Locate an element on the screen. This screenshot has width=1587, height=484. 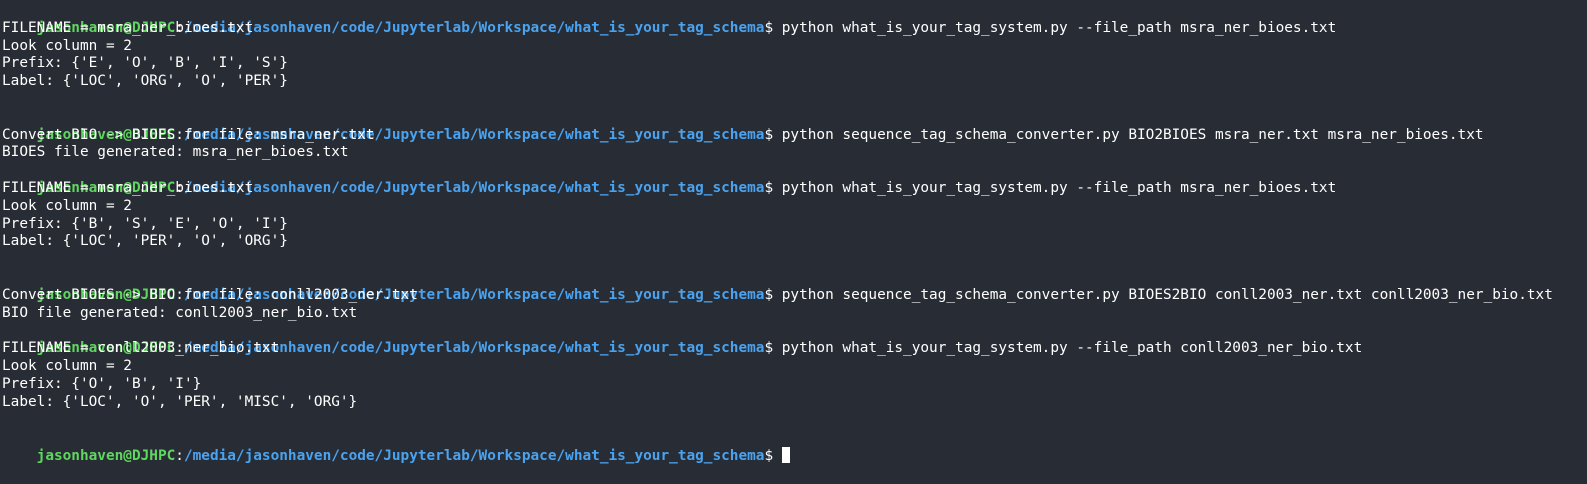
text-cursor is located at coordinates (785, 454).